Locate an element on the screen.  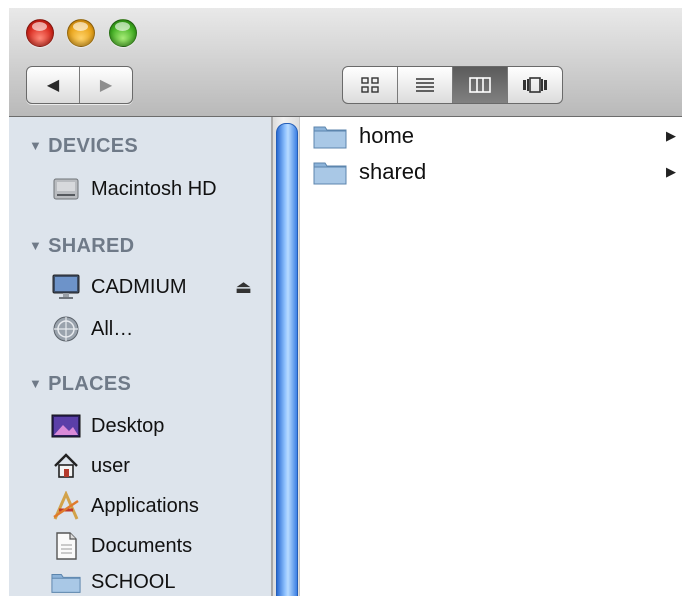
coverflow-view-button is located at coordinates (534, 85).